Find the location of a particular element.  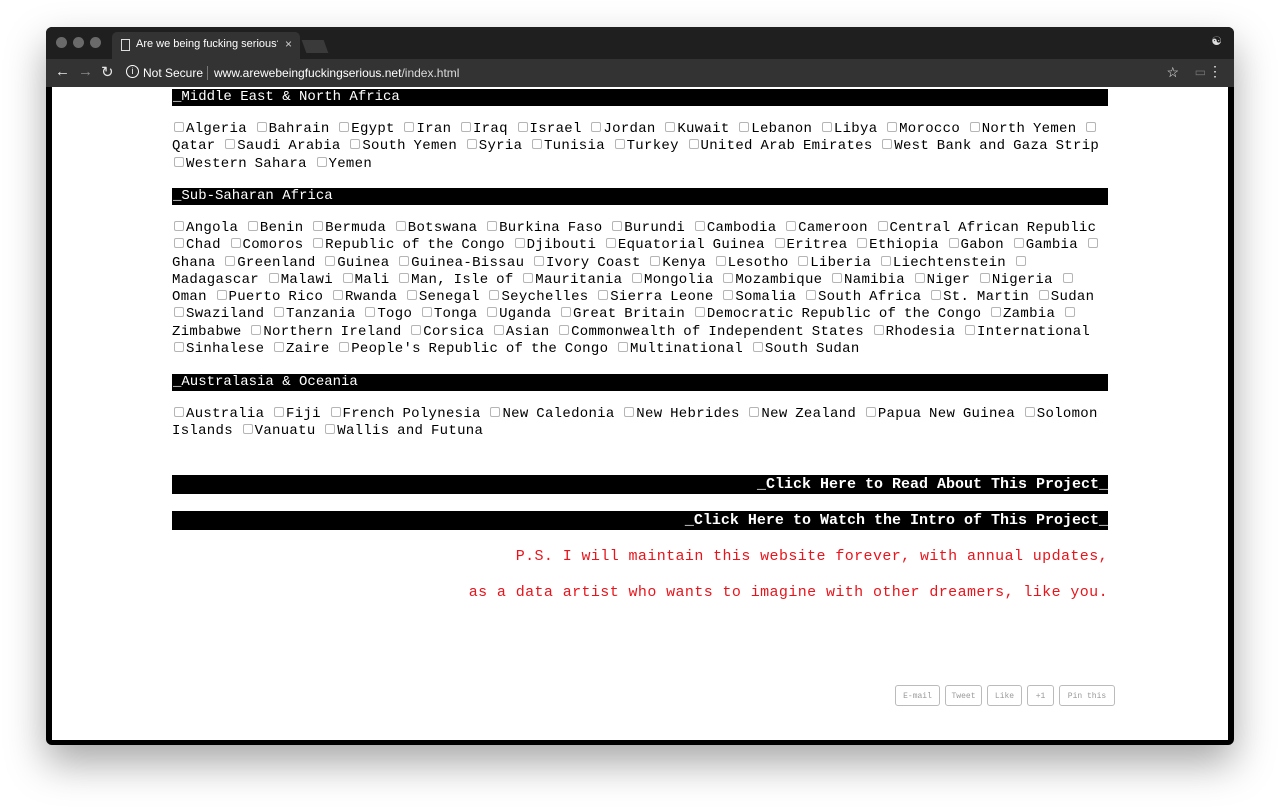

country-checkbox-item: New Hebrides is located at coordinates (680, 414).